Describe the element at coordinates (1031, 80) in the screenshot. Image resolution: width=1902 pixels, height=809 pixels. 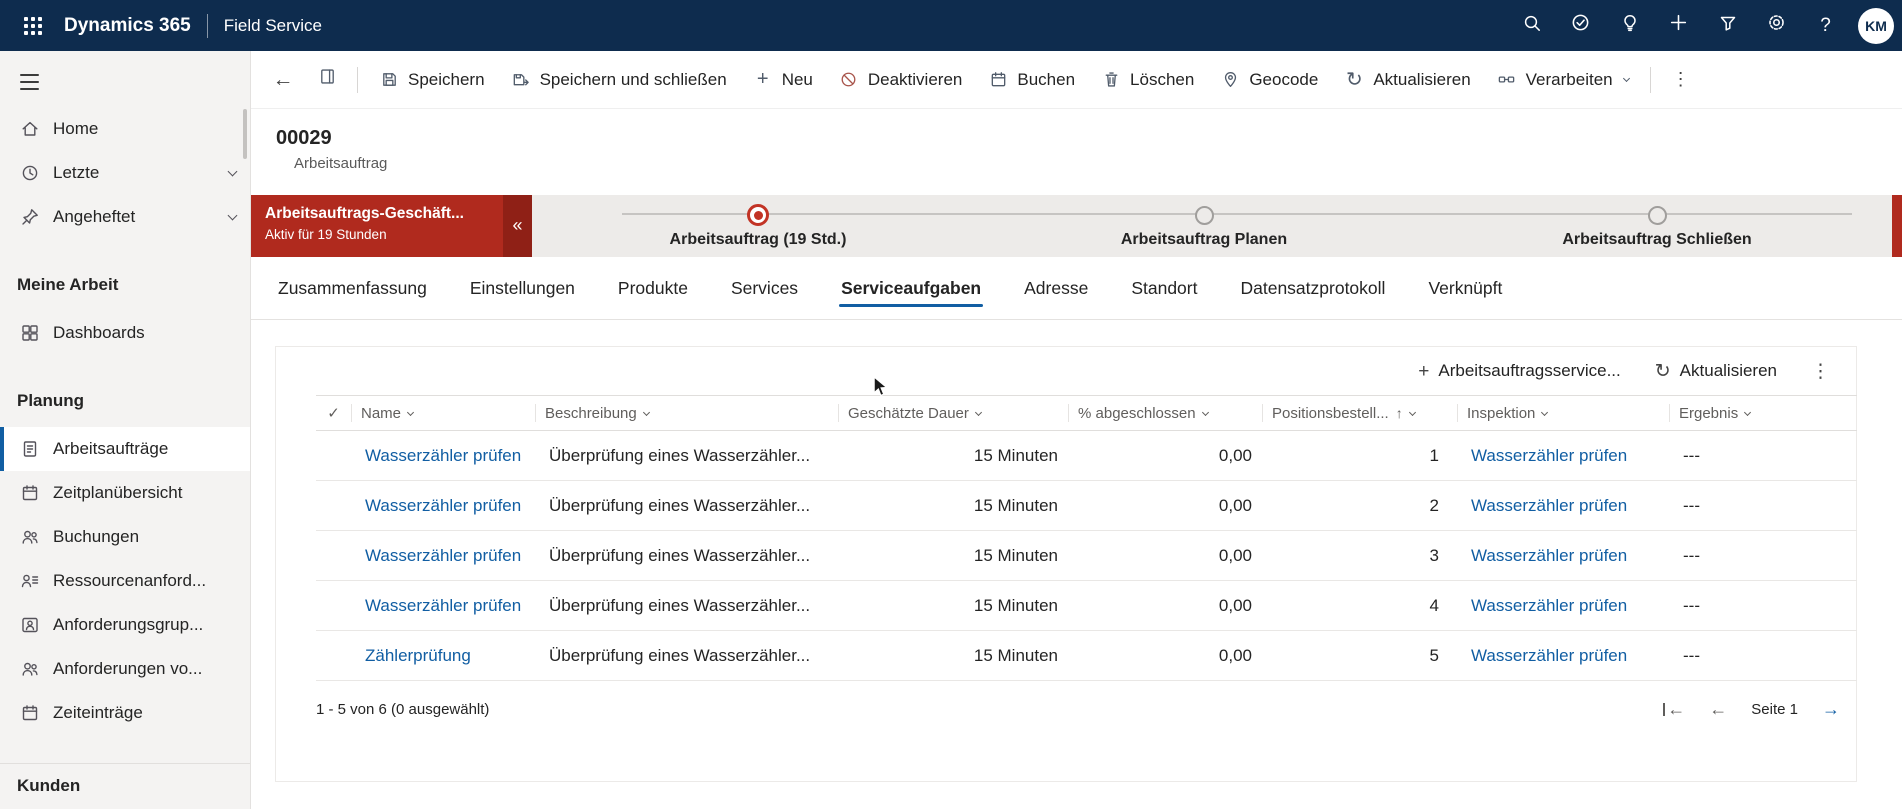
I see `book-button: Buchen` at that location.